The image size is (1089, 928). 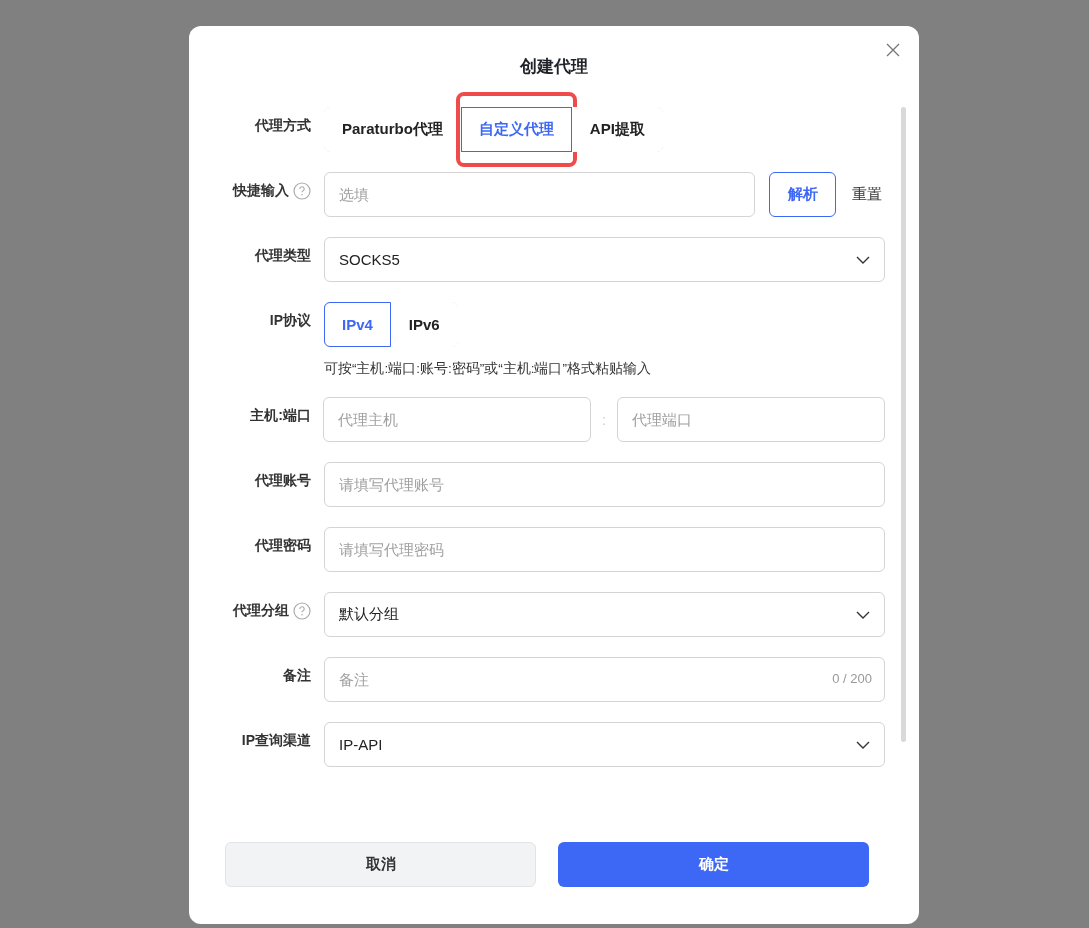 What do you see at coordinates (357, 324) in the screenshot?
I see `segment-tab: IPv4` at bounding box center [357, 324].